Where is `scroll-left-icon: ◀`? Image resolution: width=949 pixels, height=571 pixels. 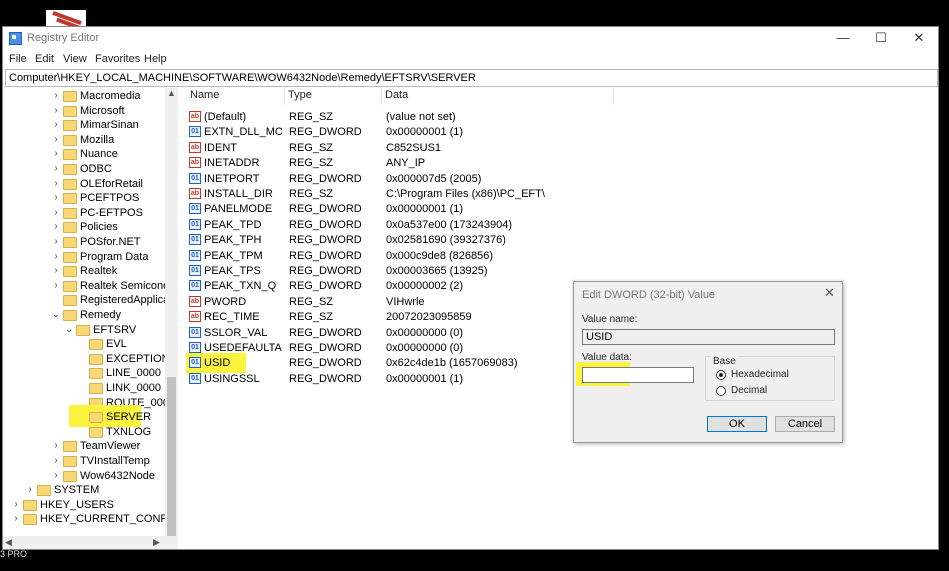 scroll-left-icon: ◀ is located at coordinates (8, 542).